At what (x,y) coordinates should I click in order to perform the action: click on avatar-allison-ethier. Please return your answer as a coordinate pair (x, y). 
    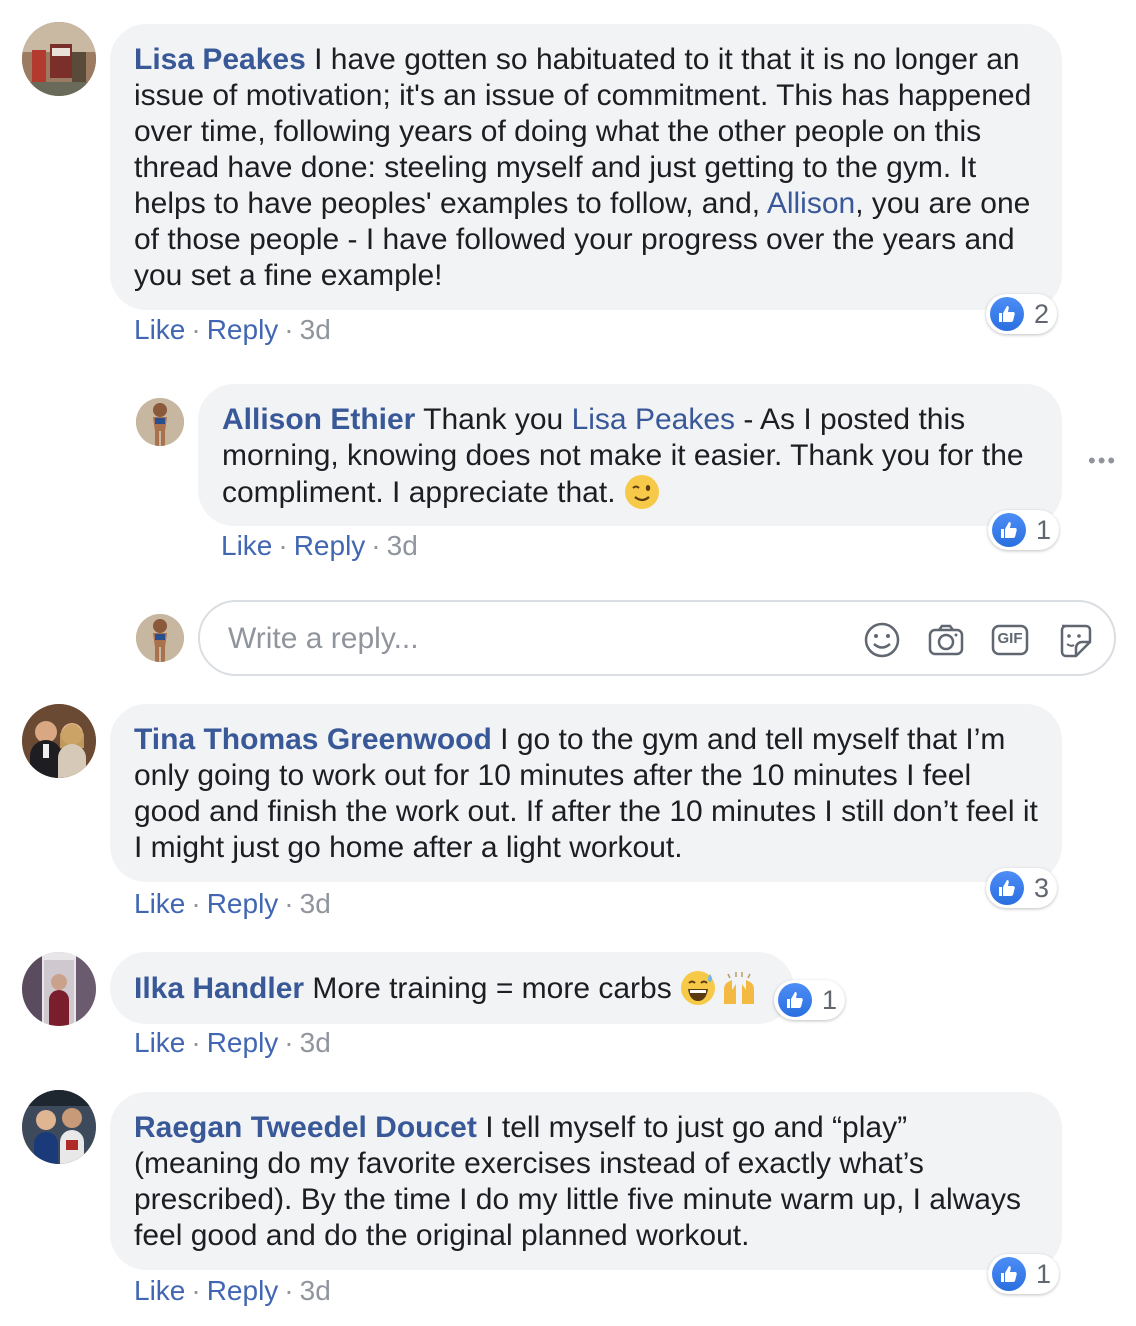
    Looking at the image, I should click on (160, 422).